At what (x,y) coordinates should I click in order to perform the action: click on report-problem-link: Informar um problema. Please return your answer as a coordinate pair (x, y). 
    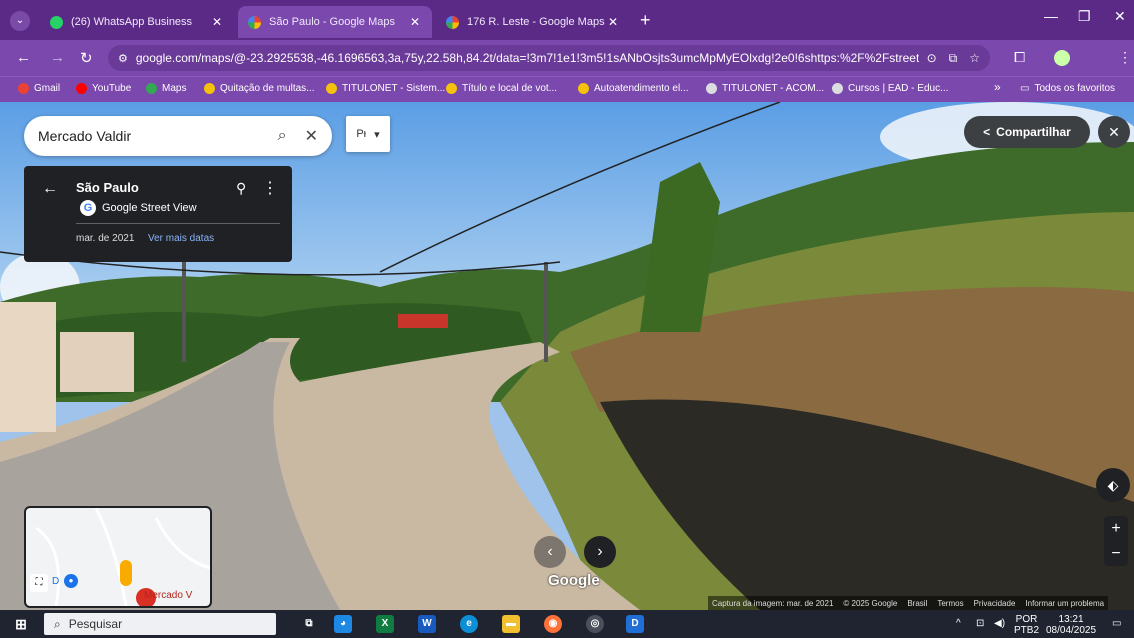
    Looking at the image, I should click on (1064, 603).